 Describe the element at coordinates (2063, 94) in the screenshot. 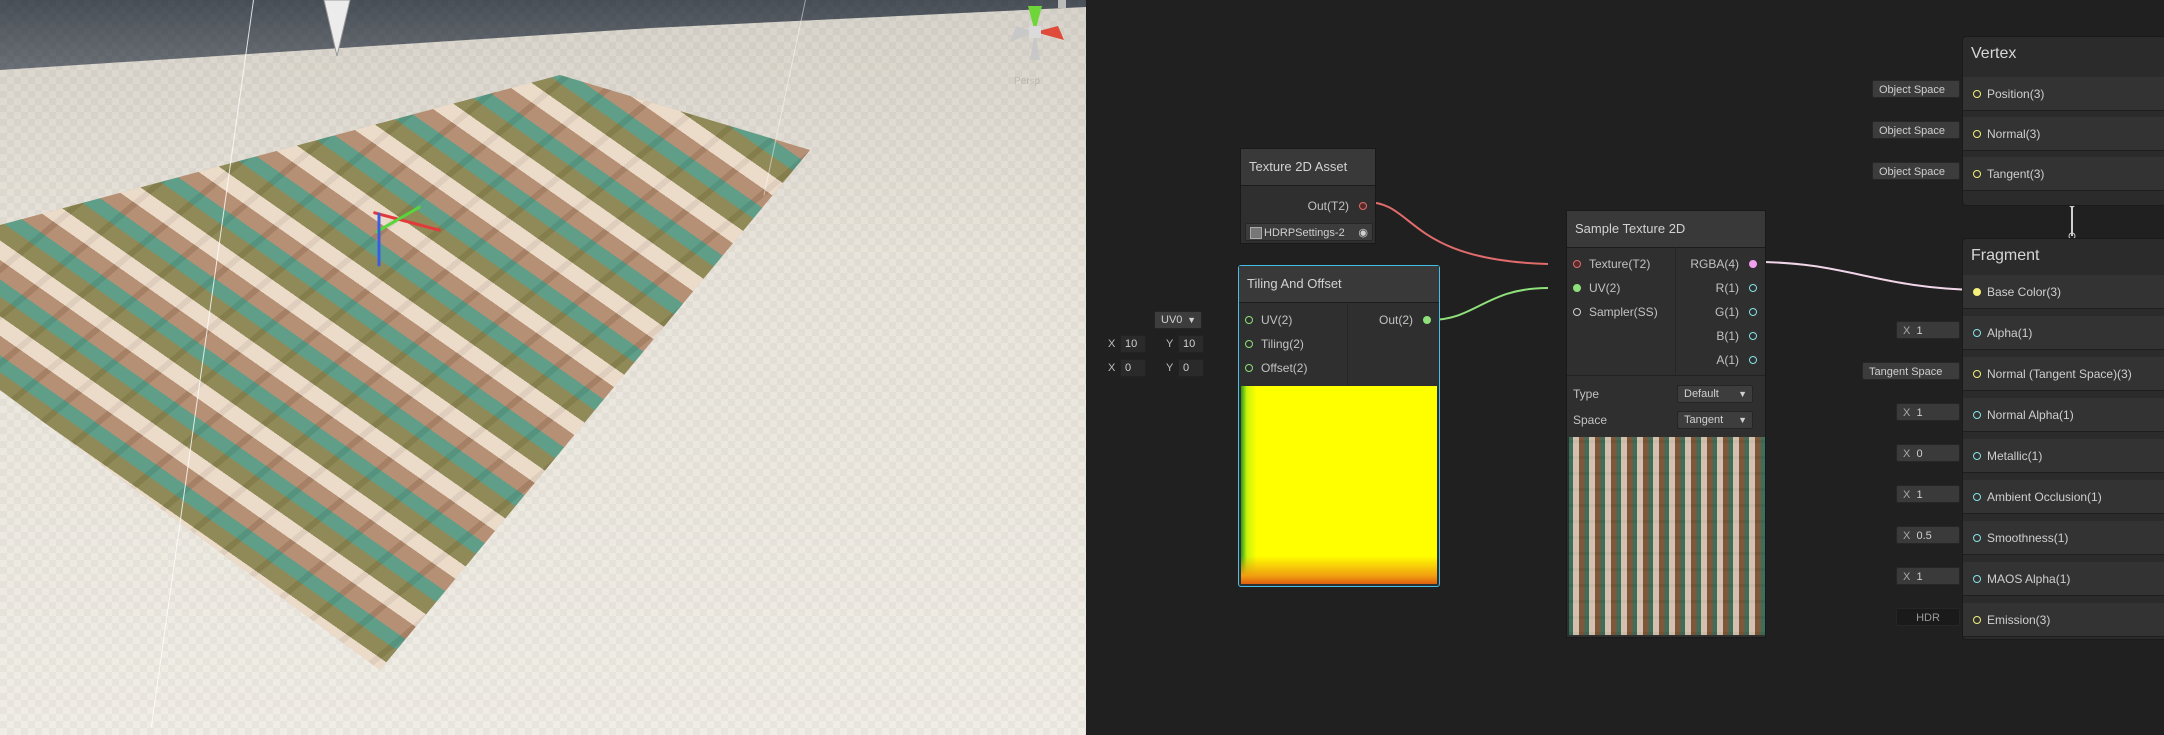

I see `vertex-position-block: Position(3)` at that location.